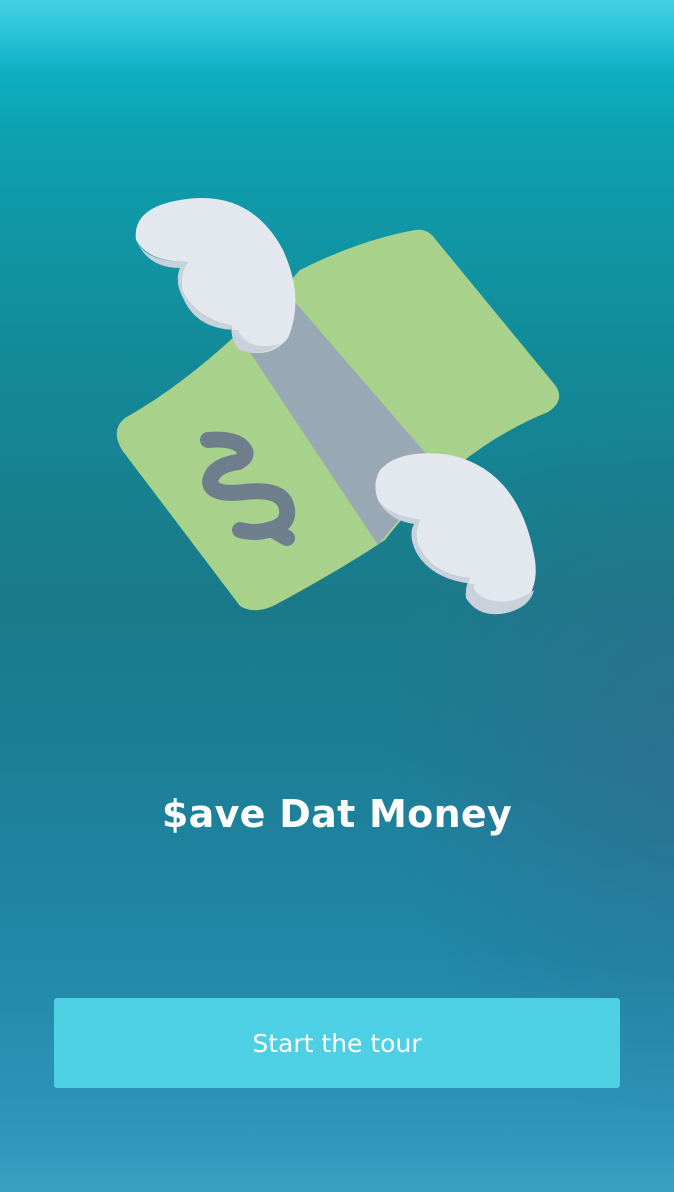  Describe the element at coordinates (215, 276) in the screenshot. I see `wing-top-left` at that location.